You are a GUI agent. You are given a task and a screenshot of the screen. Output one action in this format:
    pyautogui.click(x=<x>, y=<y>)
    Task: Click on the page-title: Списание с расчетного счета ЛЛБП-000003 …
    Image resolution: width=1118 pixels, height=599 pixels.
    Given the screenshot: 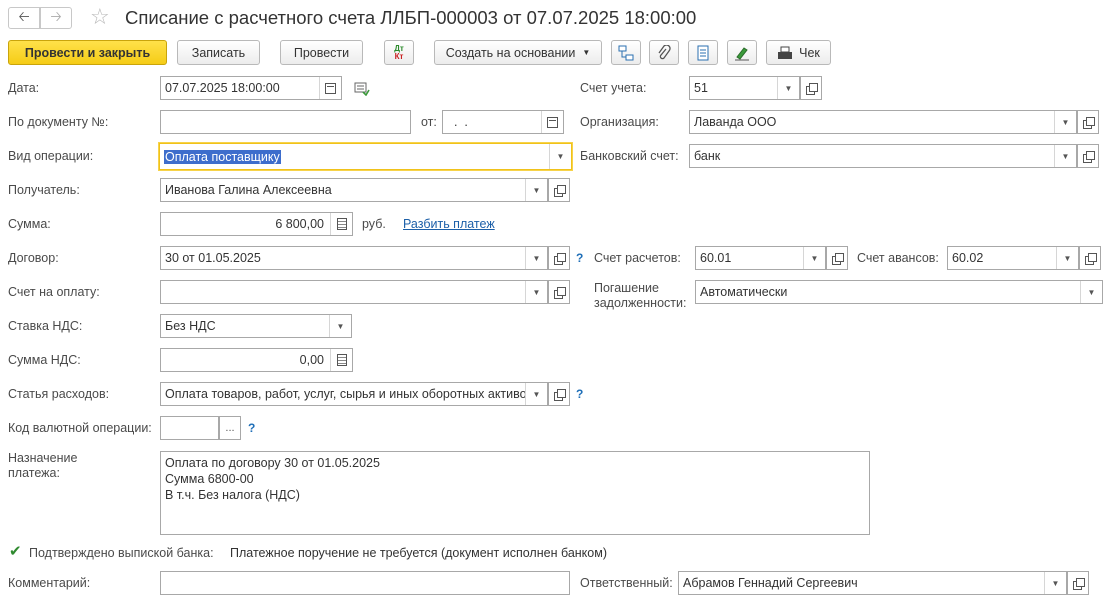 What is the action you would take?
    pyautogui.click(x=411, y=17)
    